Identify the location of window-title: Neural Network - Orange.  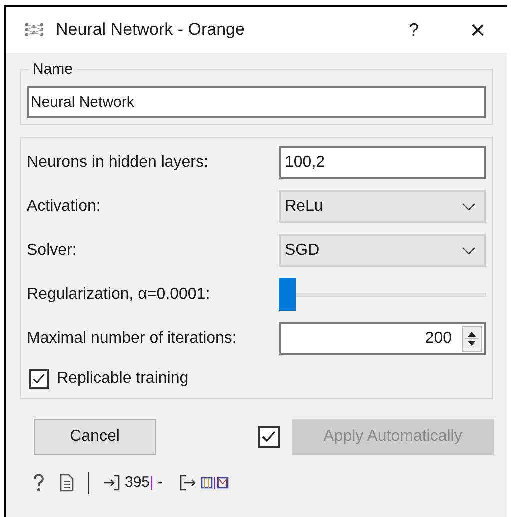
(151, 30).